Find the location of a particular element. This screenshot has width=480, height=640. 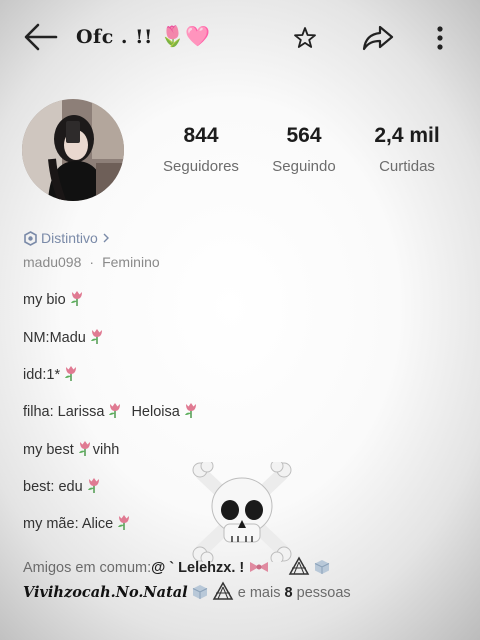

bio-line: filha: Larissa Heloisa is located at coordinates (111, 410).